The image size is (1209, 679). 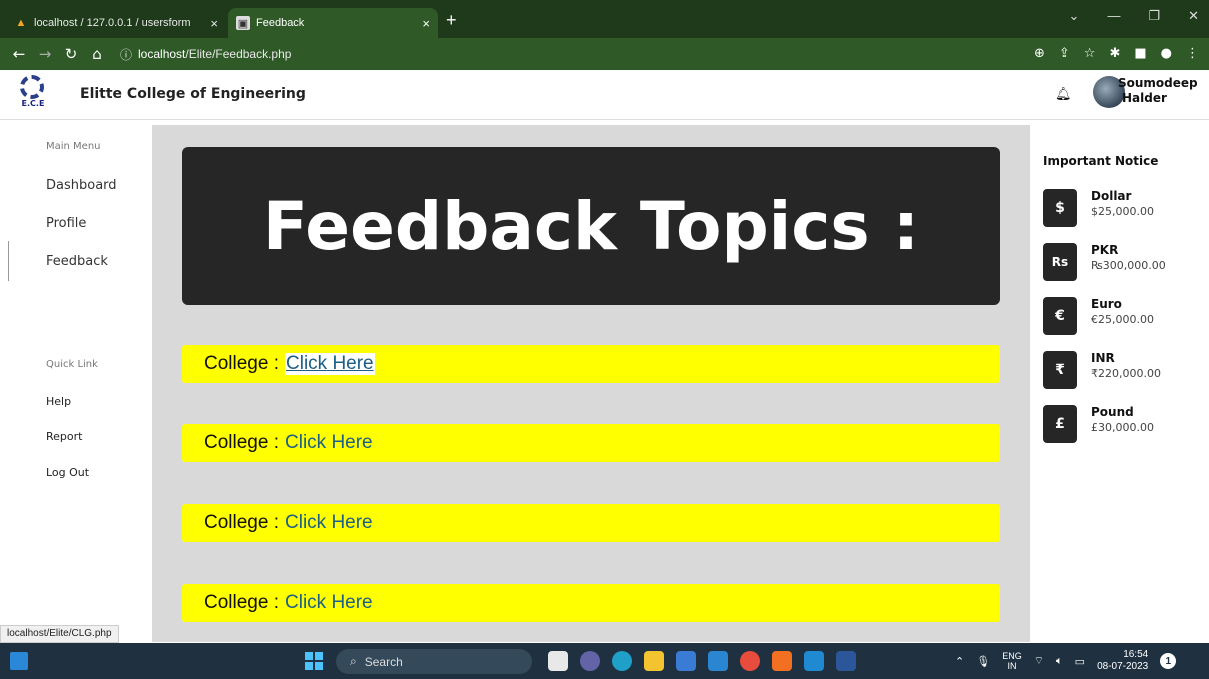 I want to click on notice-value: £30,000.00, so click(x=1122, y=427).